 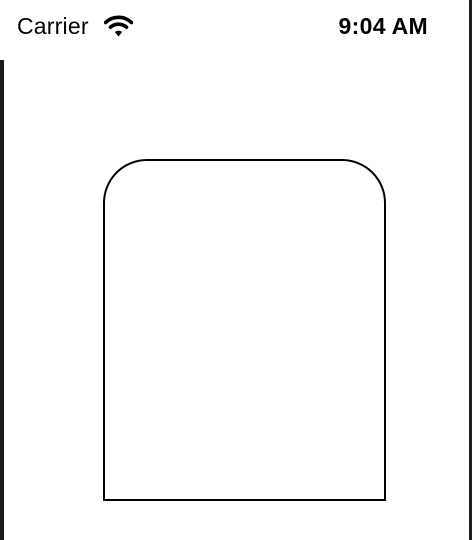 What do you see at coordinates (53, 26) in the screenshot?
I see `carrier-label: Carrier` at bounding box center [53, 26].